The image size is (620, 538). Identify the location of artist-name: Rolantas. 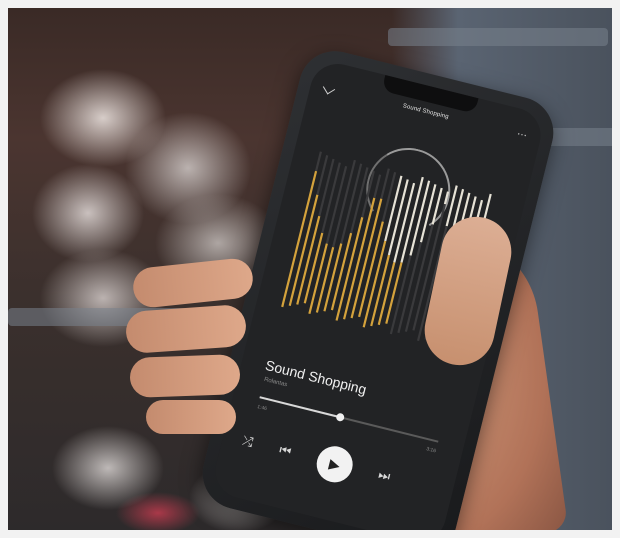
(275, 382).